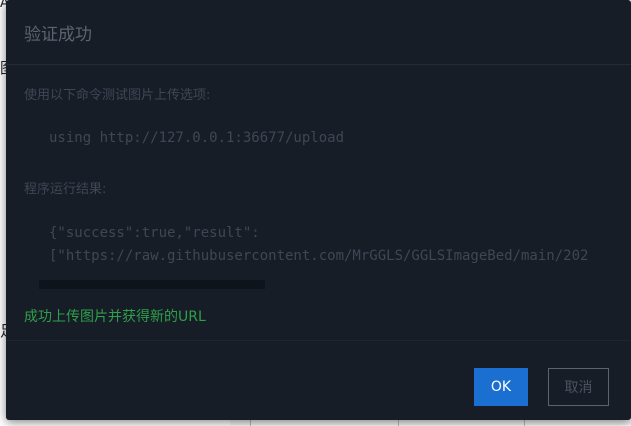 This screenshot has width=631, height=426. What do you see at coordinates (117, 95) in the screenshot?
I see `intro-label: 使用以下命令测试图片上传选项:` at bounding box center [117, 95].